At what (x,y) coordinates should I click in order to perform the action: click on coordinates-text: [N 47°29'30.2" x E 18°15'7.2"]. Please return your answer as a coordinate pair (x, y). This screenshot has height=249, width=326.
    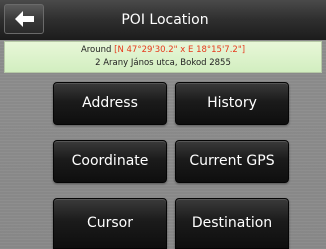
    Looking at the image, I should click on (180, 50).